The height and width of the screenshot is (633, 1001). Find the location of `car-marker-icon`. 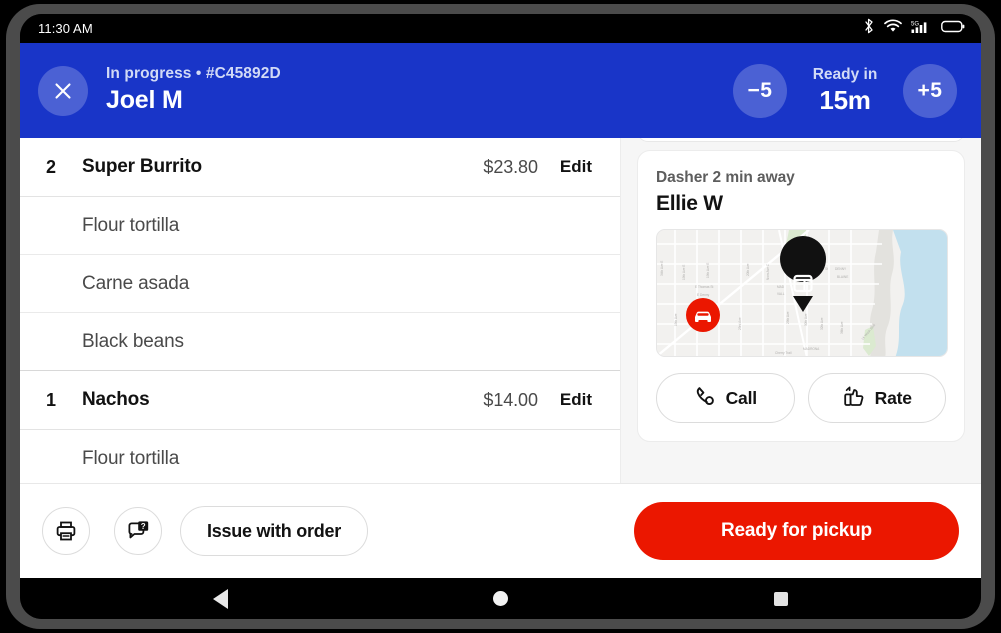

car-marker-icon is located at coordinates (703, 315).